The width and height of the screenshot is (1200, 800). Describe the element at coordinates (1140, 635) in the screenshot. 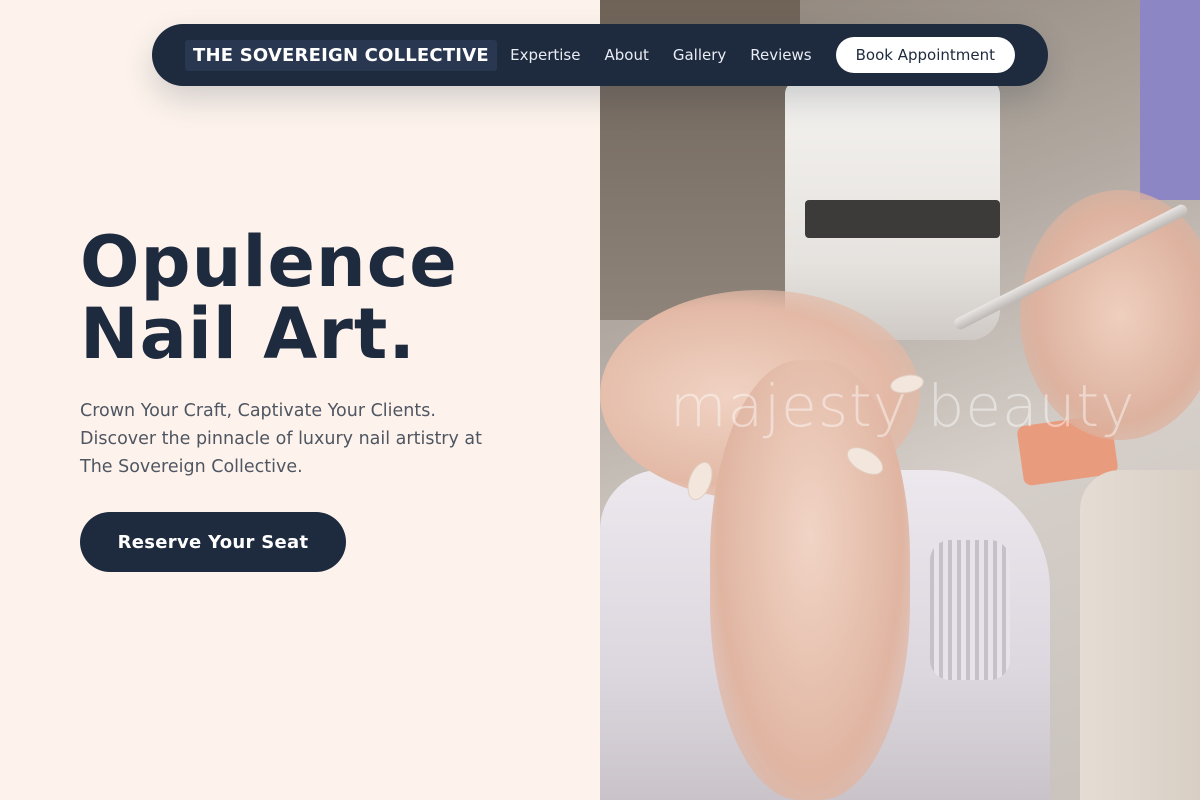

I see `photo-sleeve` at that location.